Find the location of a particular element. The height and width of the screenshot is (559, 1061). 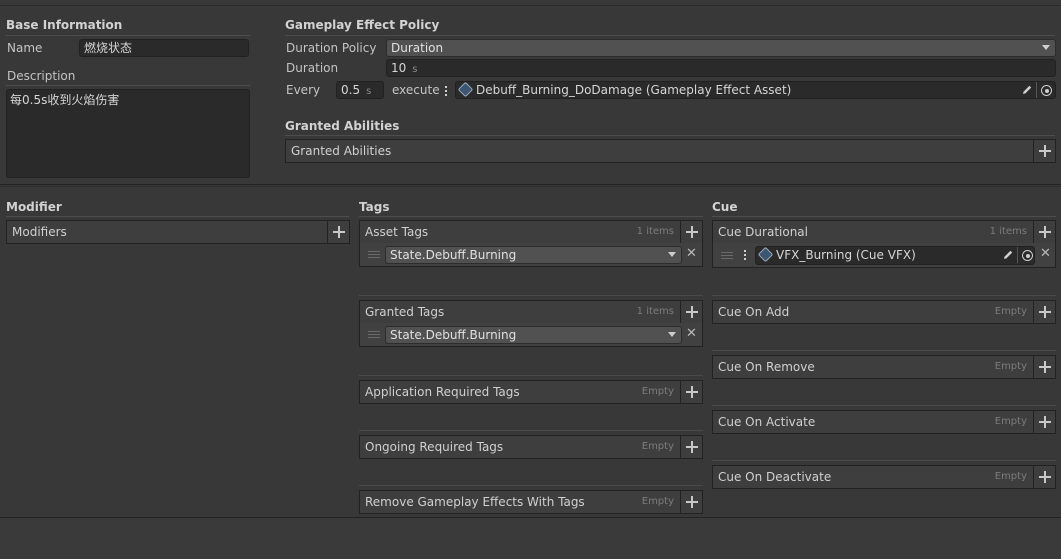

cue-on-activate-title: Cue On Activate is located at coordinates (767, 422).